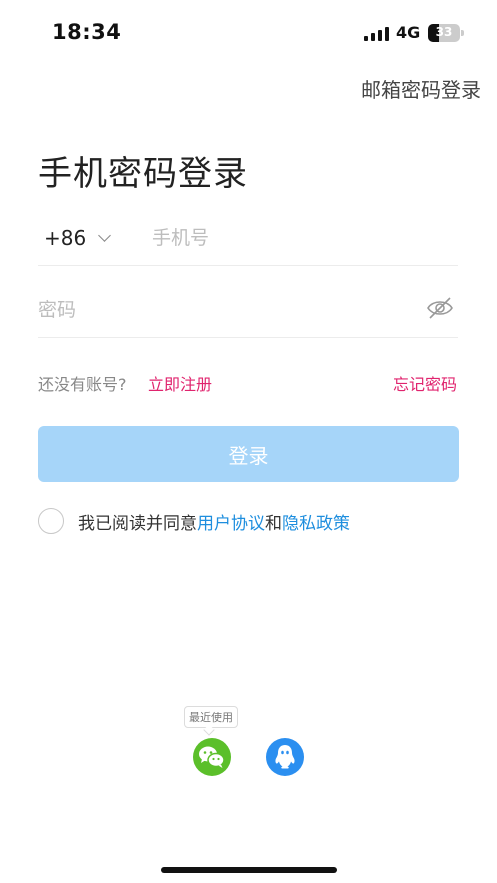 Image resolution: width=497 pixels, height=883 pixels. I want to click on country-code-selector: +86, so click(65, 238).